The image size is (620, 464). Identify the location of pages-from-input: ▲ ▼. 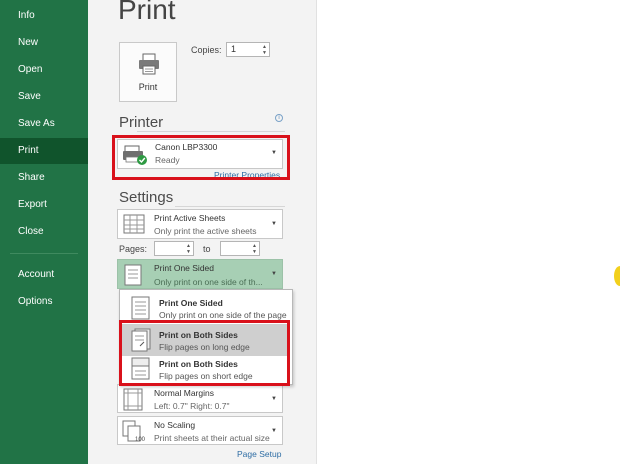
(174, 248).